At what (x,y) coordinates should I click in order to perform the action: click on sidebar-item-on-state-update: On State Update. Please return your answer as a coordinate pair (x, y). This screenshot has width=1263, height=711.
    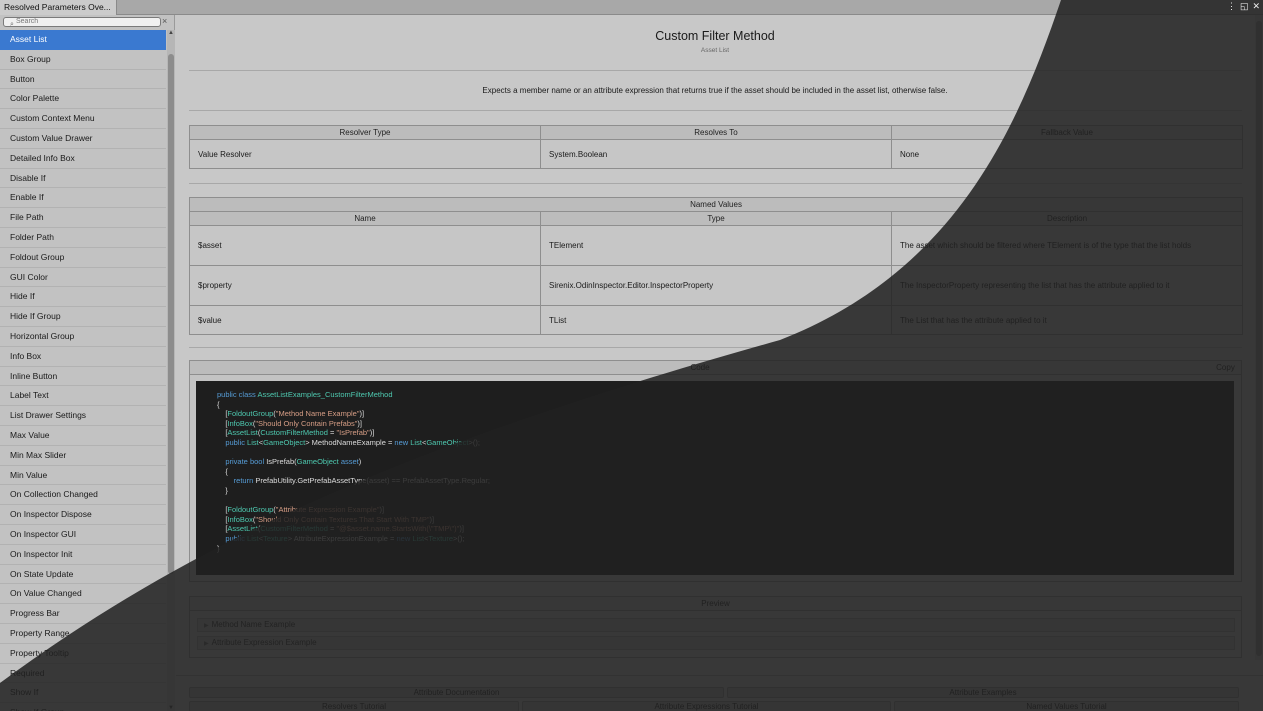
    Looking at the image, I should click on (83, 575).